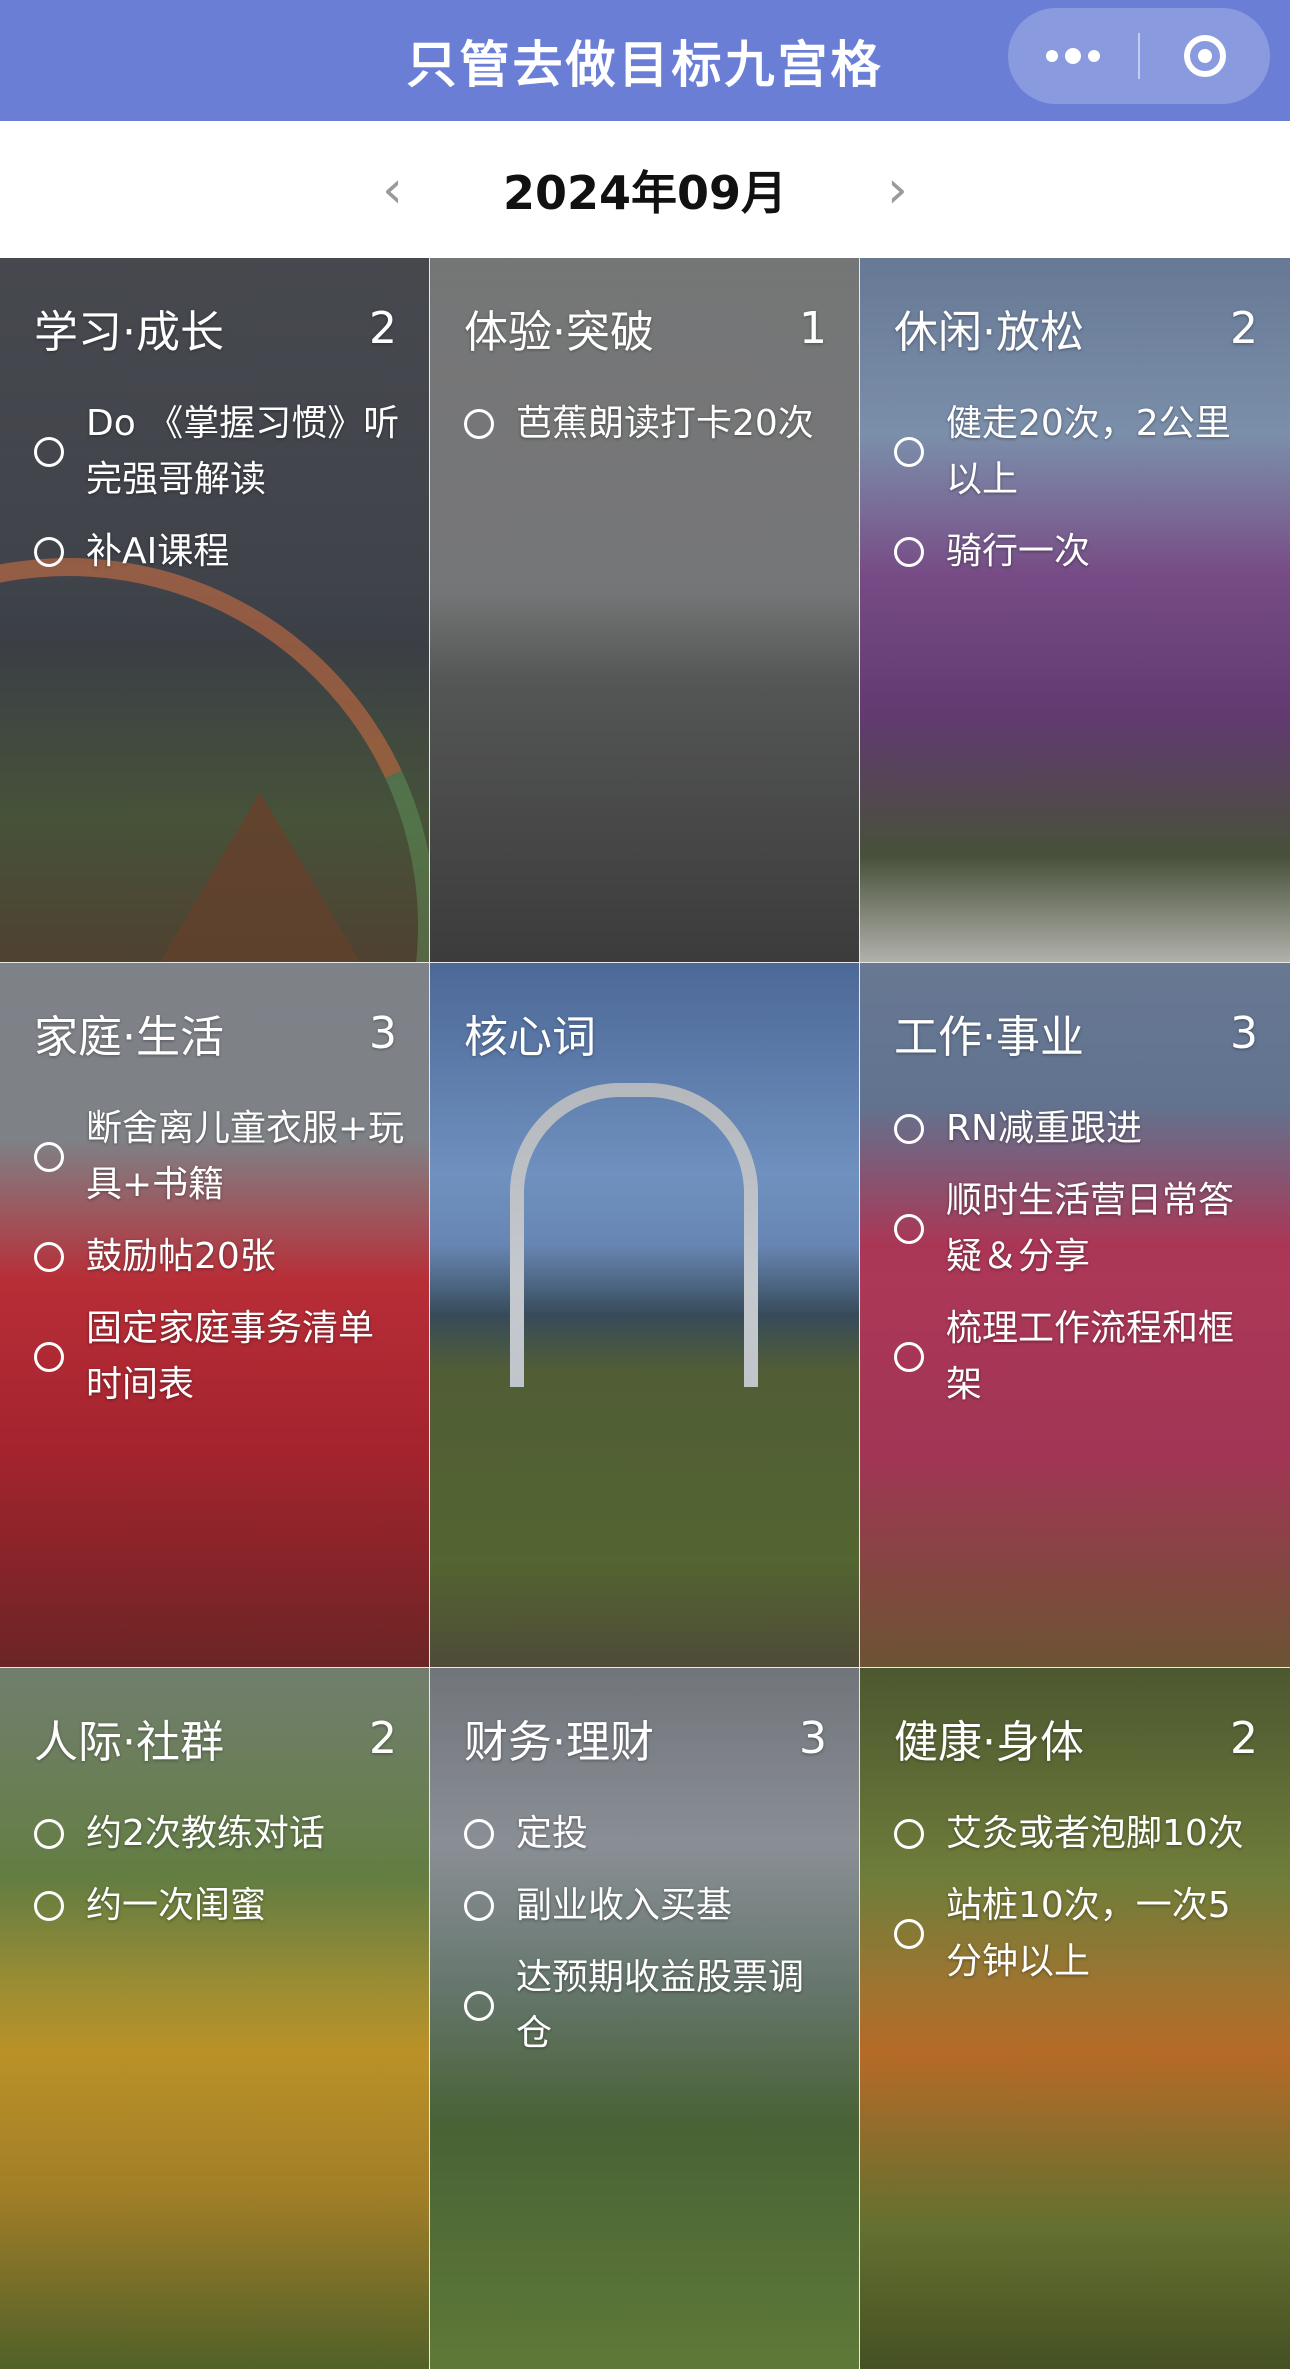 This screenshot has width=1290, height=2369. I want to click on goal-item: 固定家庭事务清单时间表, so click(219, 1357).